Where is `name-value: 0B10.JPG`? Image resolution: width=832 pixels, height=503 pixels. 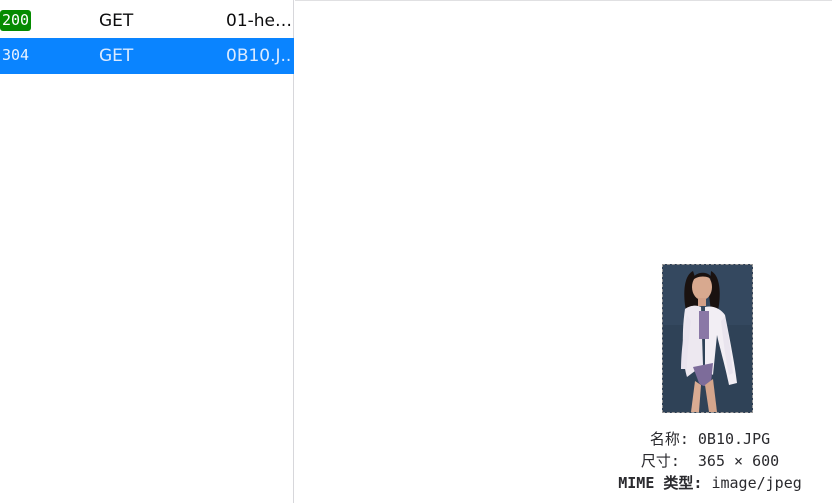
name-value: 0B10.JPG is located at coordinates (734, 439).